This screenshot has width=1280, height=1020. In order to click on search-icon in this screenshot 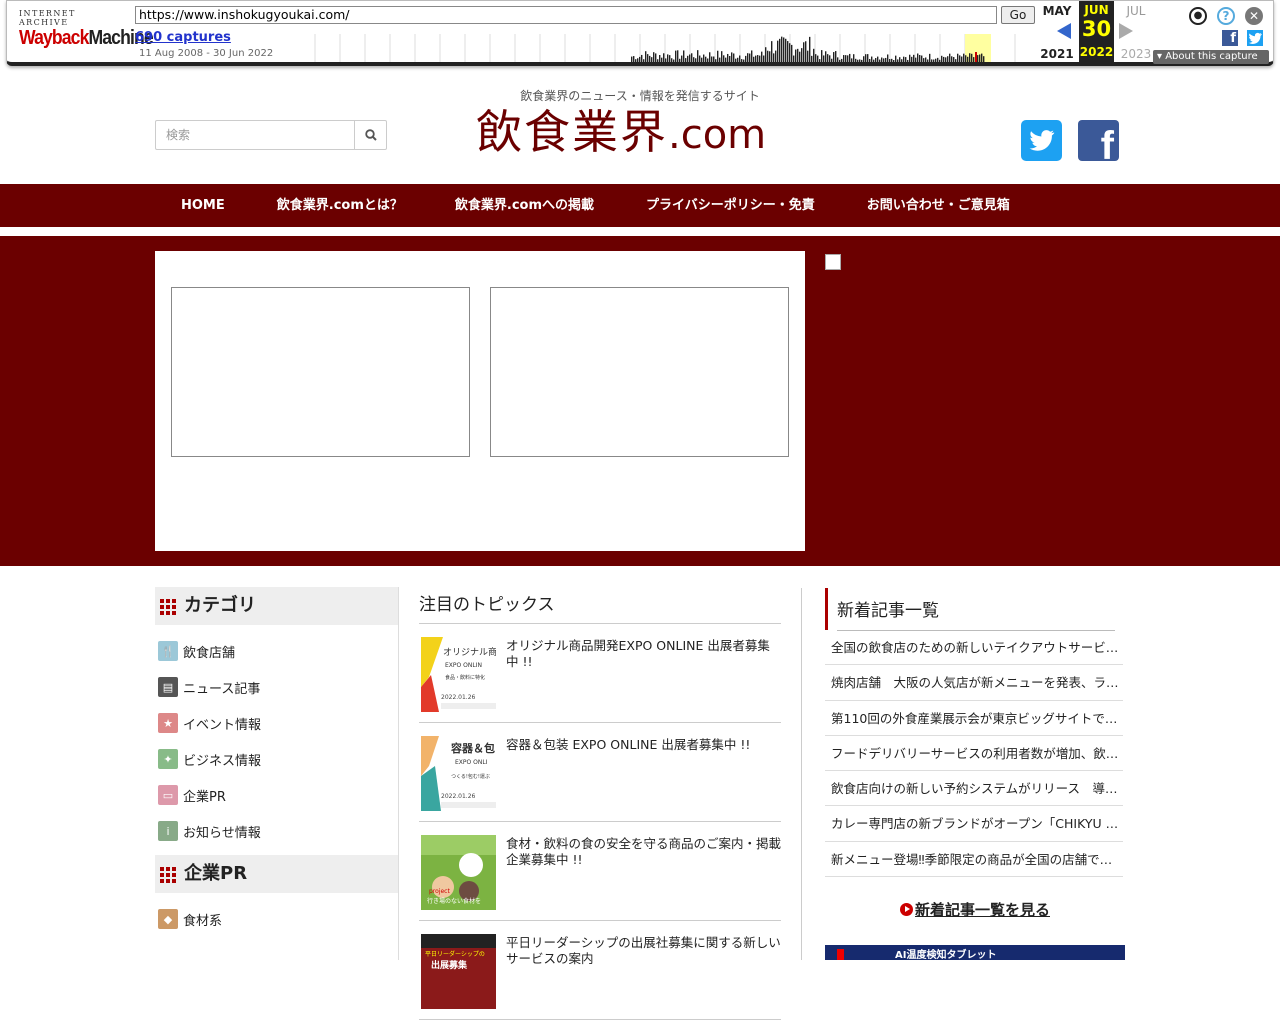, I will do `click(370, 135)`.